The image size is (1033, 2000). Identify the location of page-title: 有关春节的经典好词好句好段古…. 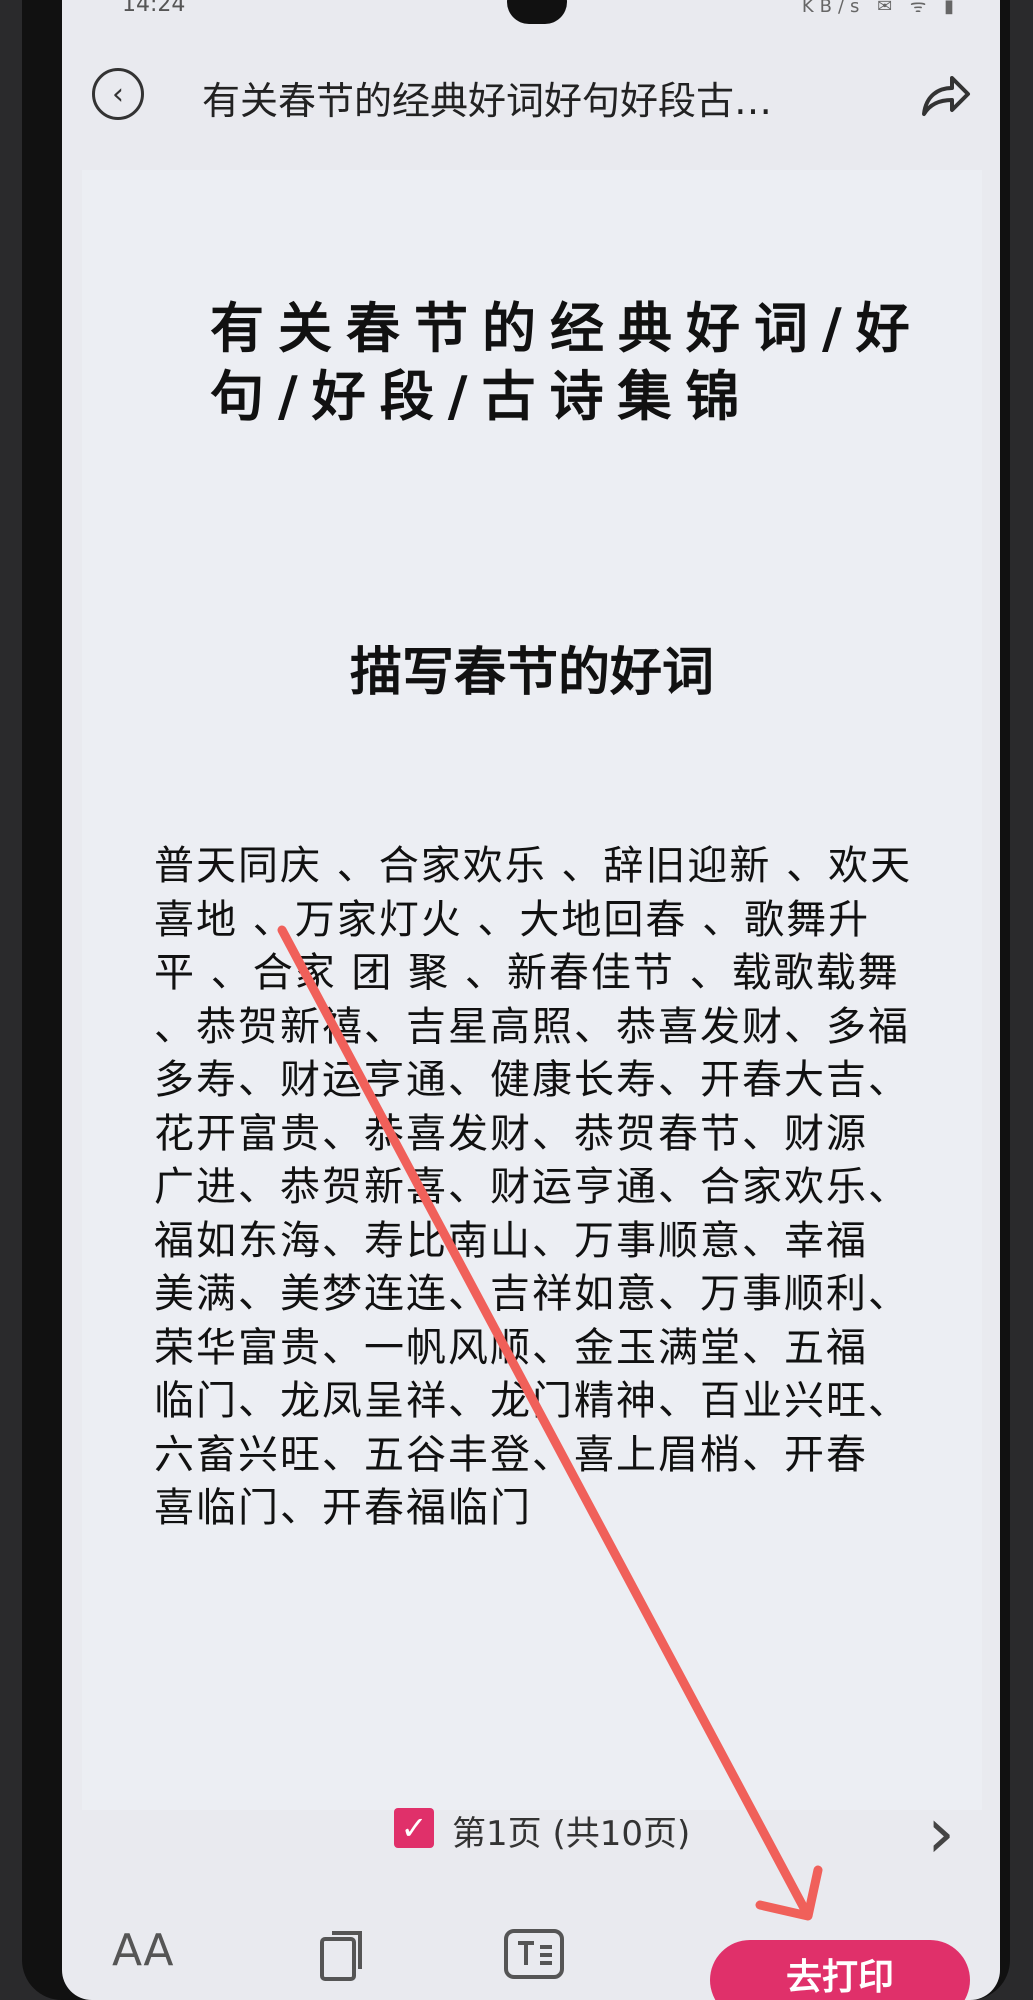
(487, 101).